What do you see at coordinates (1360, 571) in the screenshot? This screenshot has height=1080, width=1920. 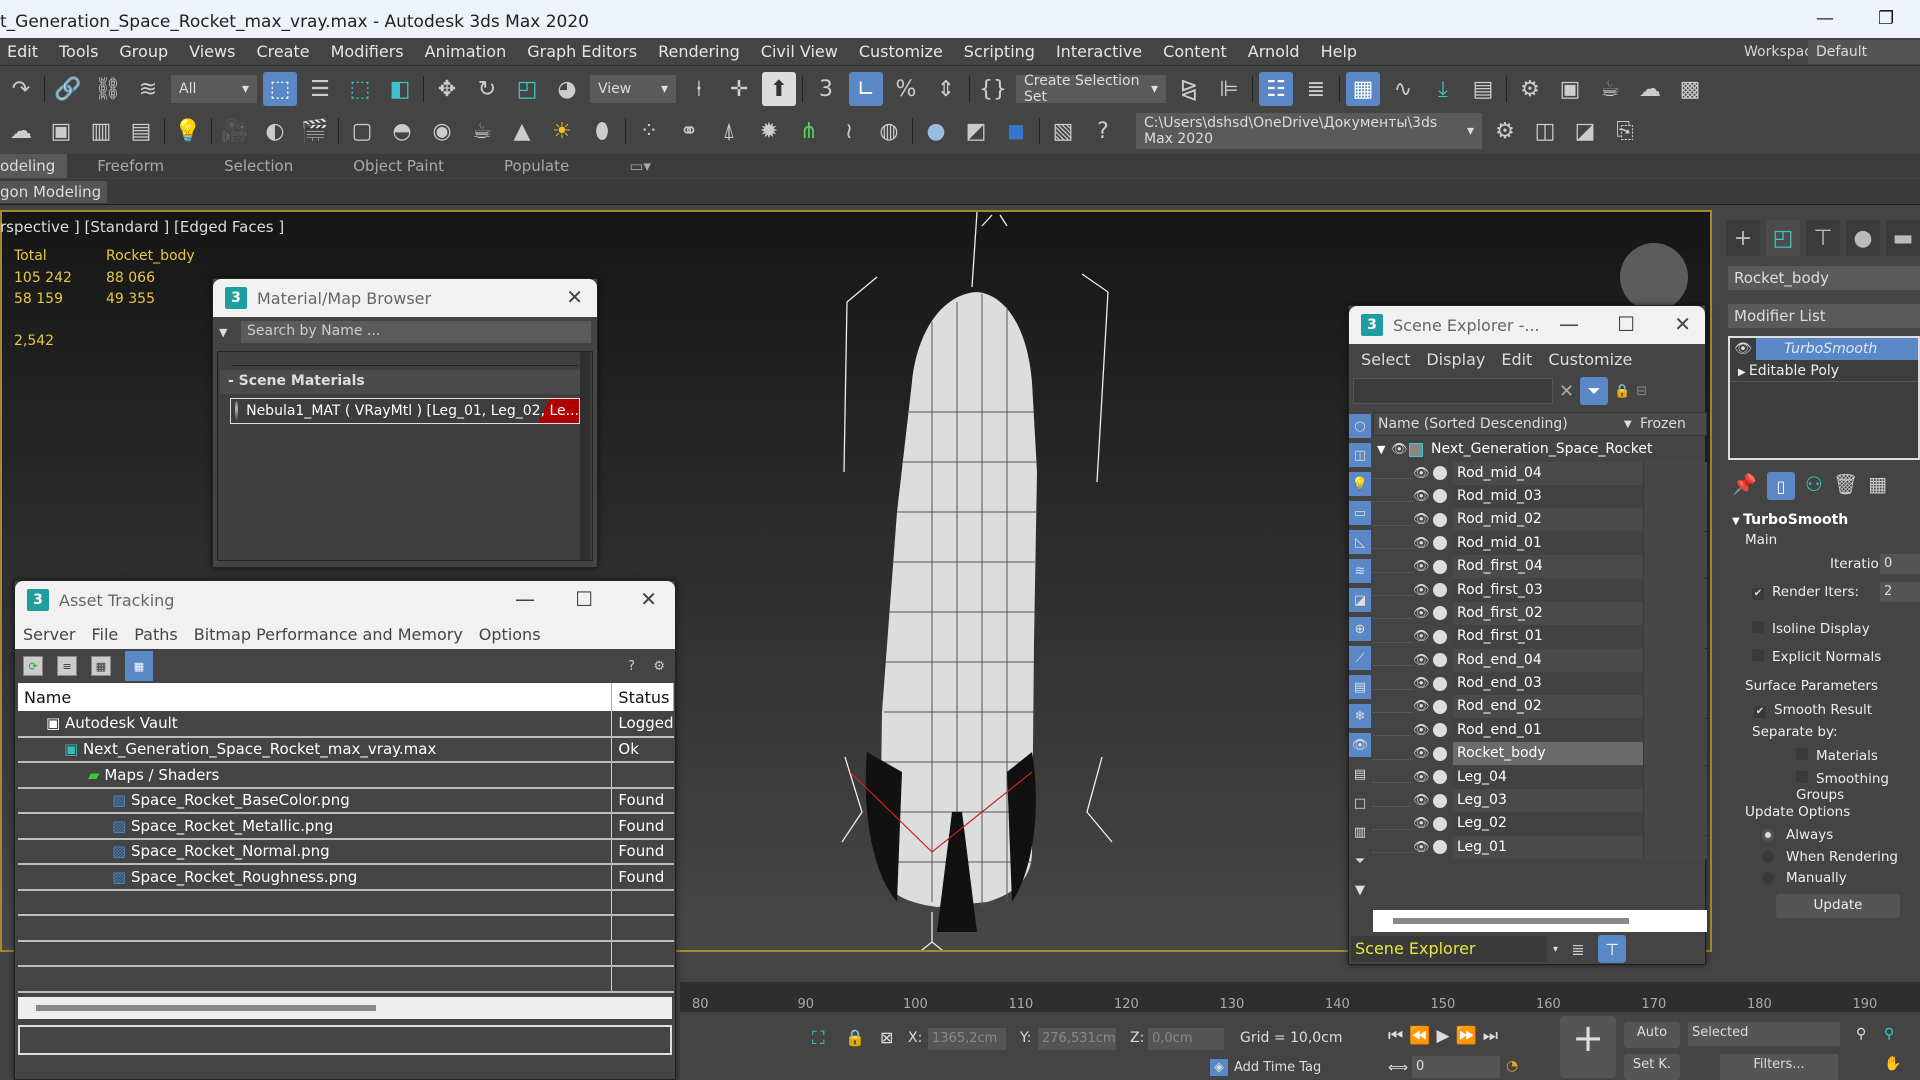 I see `spacewarps-filter-icon: ≋` at bounding box center [1360, 571].